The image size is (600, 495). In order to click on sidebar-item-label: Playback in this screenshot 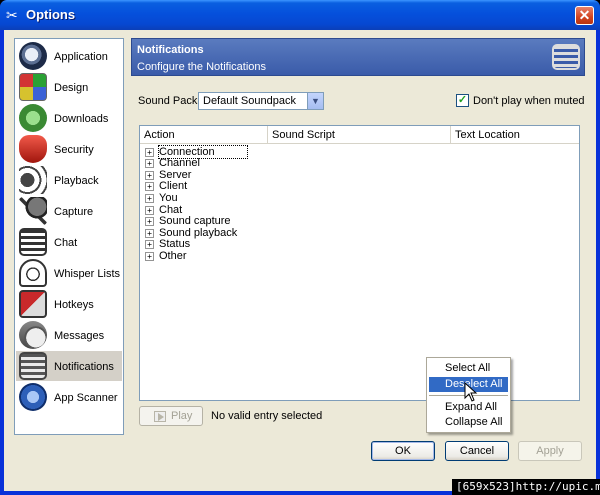, I will do `click(76, 181)`.